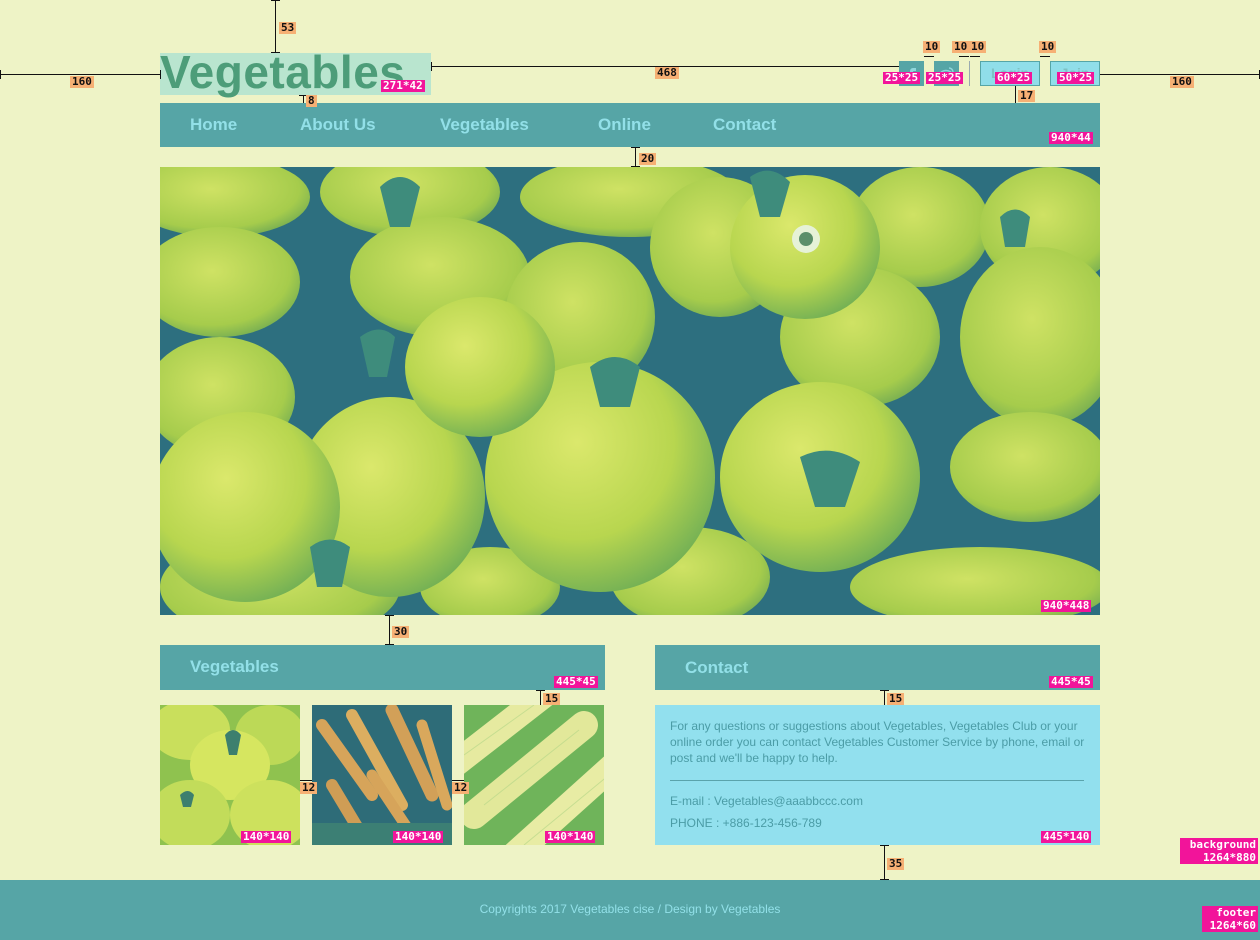 The height and width of the screenshot is (940, 1260). Describe the element at coordinates (484, 125) in the screenshot. I see `nav-item-vegetables: Vegetables` at that location.